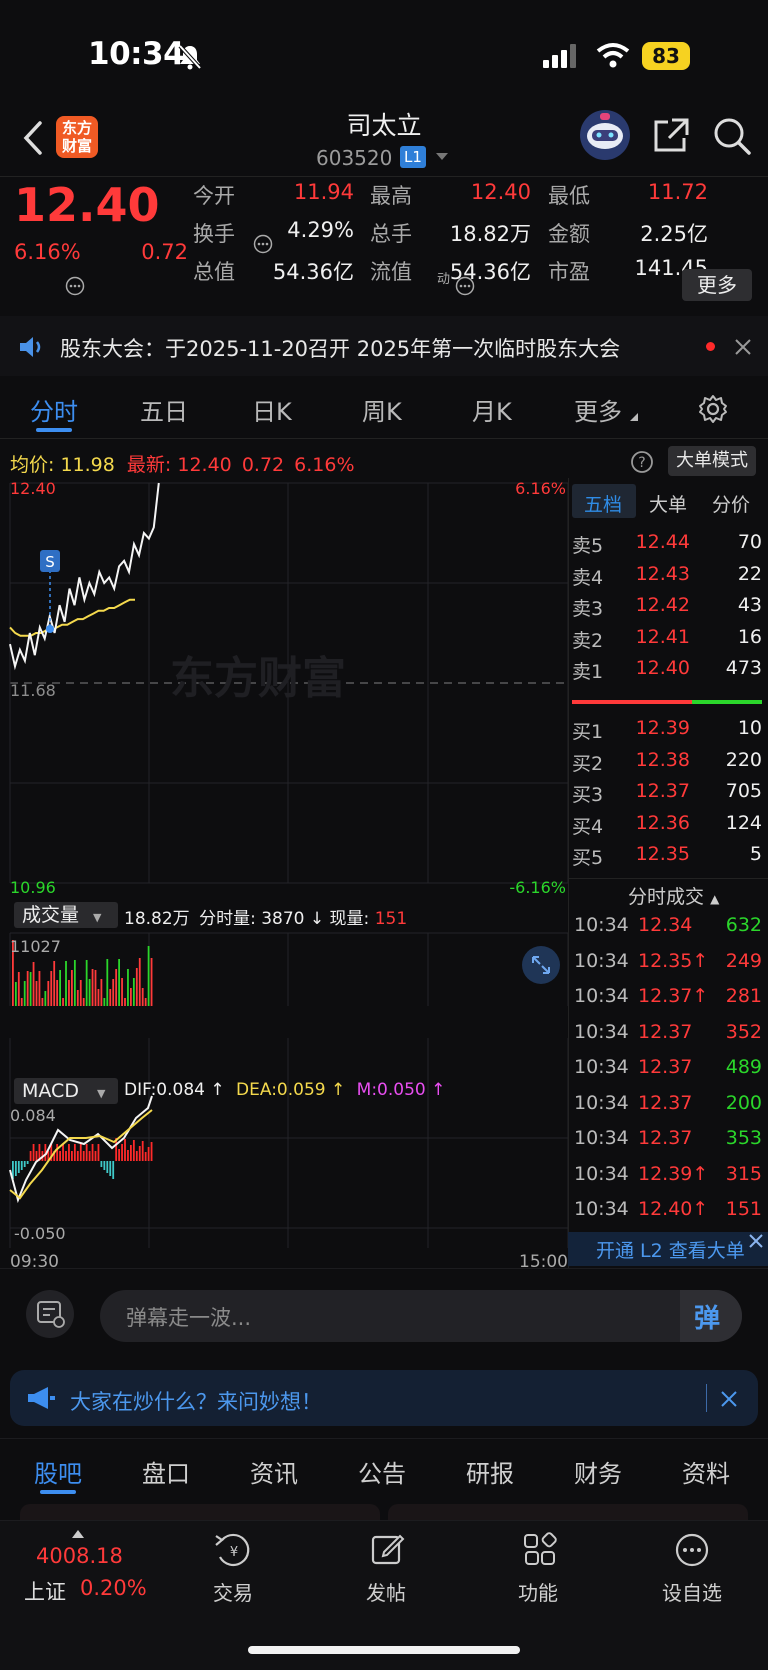 The width and height of the screenshot is (768, 1670). What do you see at coordinates (603, 503) in the screenshot?
I see `tab-five-levels: 五档` at bounding box center [603, 503].